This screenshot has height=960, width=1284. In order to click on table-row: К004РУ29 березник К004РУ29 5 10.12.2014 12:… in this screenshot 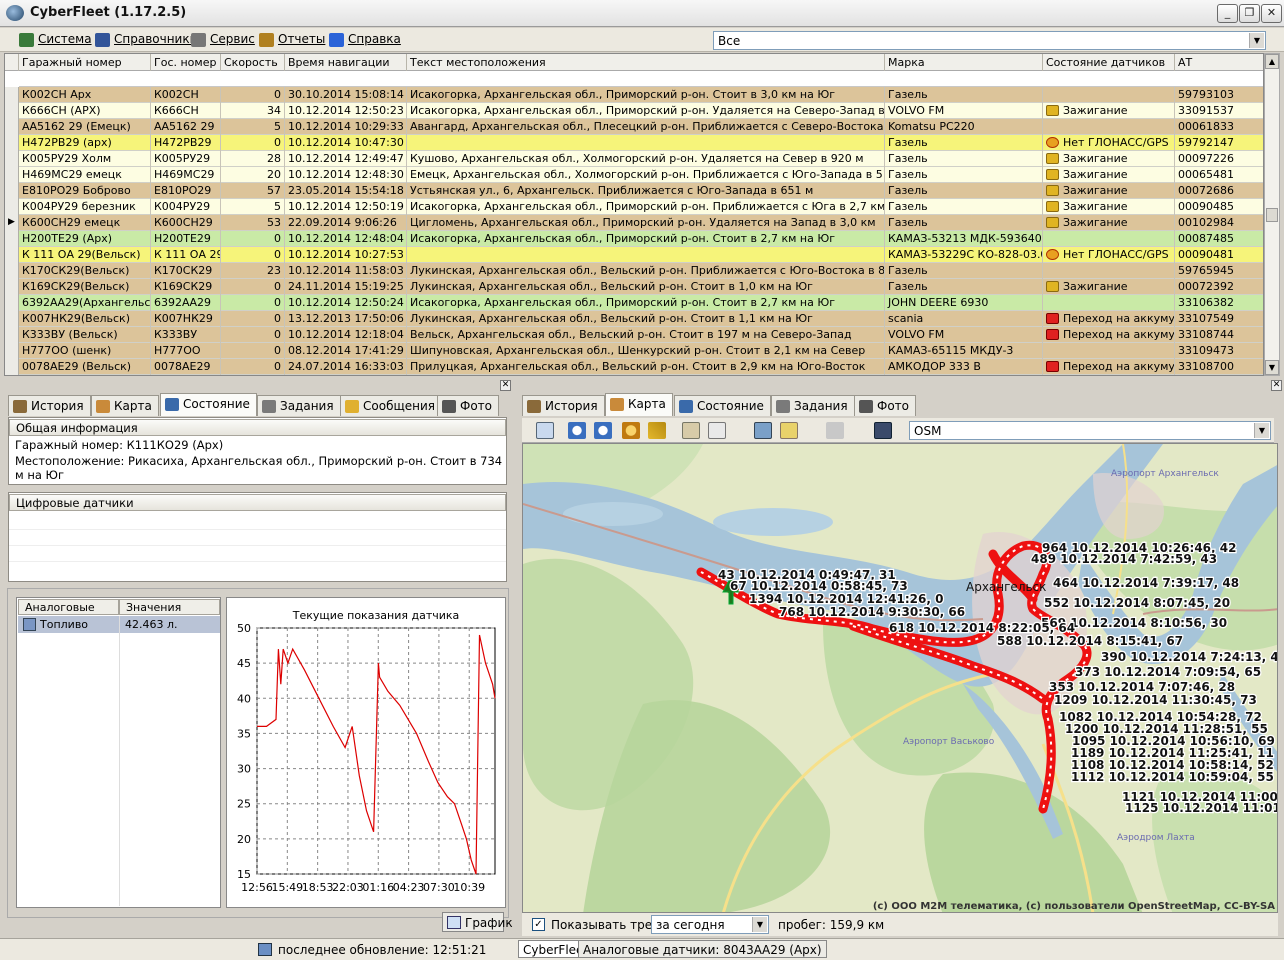, I will do `click(634, 207)`.